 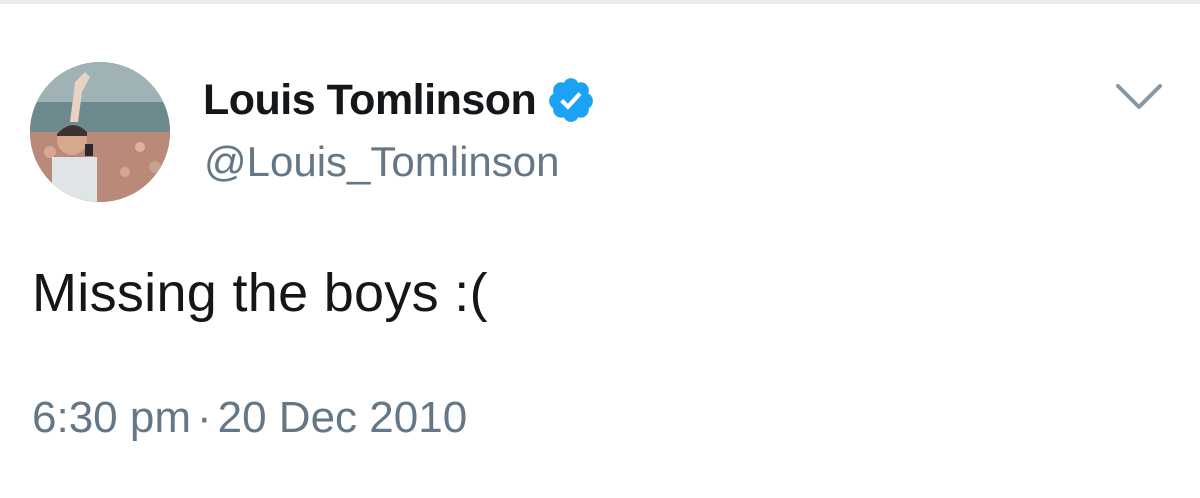 I want to click on display-name: Louis Tomlinson, so click(x=370, y=100).